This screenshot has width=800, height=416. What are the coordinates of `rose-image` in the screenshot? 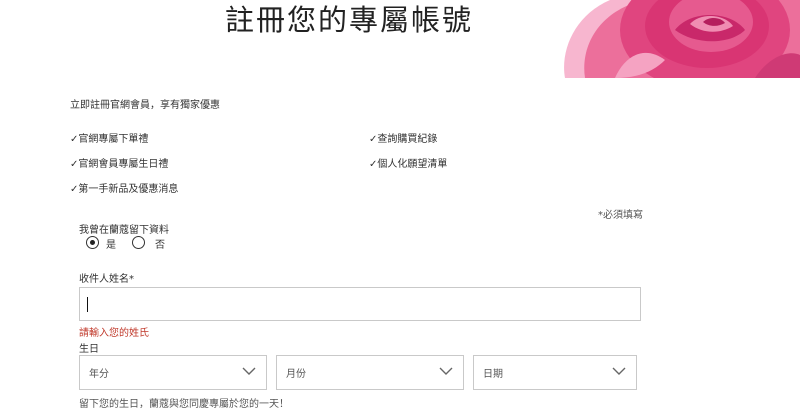 It's located at (677, 39).